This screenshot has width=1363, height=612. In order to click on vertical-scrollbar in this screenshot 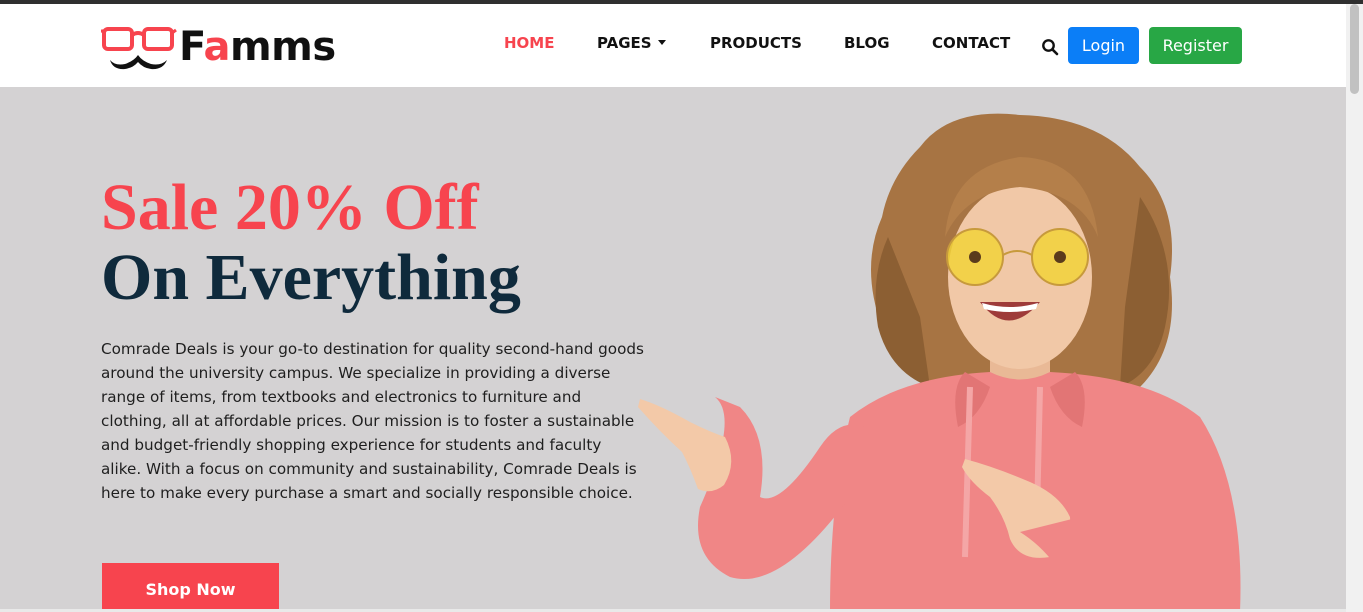, I will do `click(1354, 308)`.